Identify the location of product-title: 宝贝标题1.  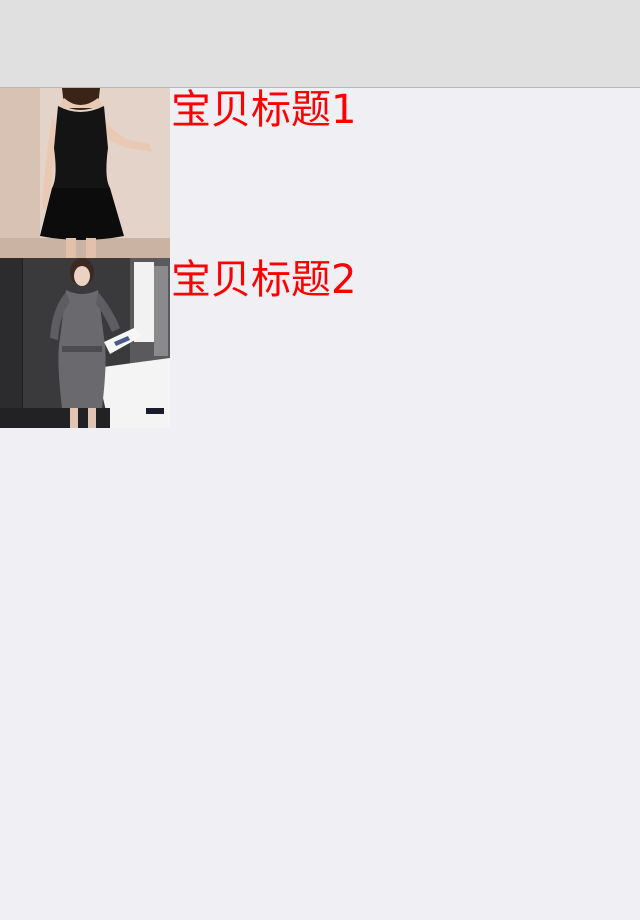
(263, 110).